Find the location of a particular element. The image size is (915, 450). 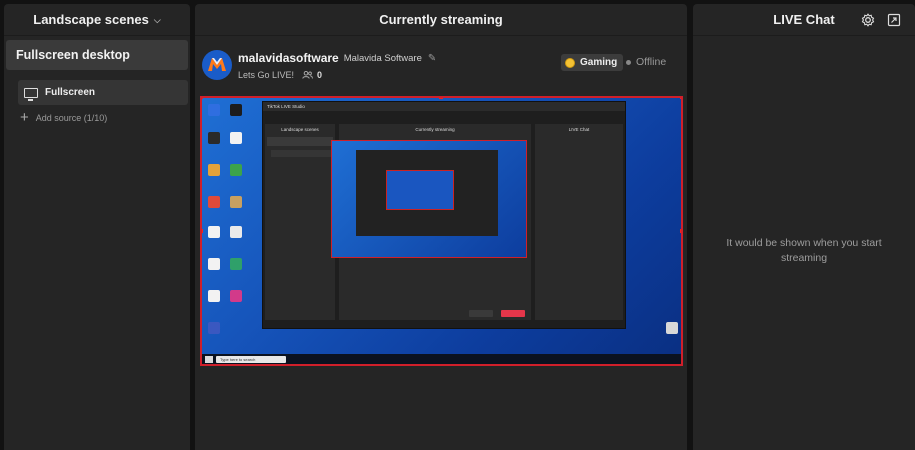

users-icon is located at coordinates (307, 75).